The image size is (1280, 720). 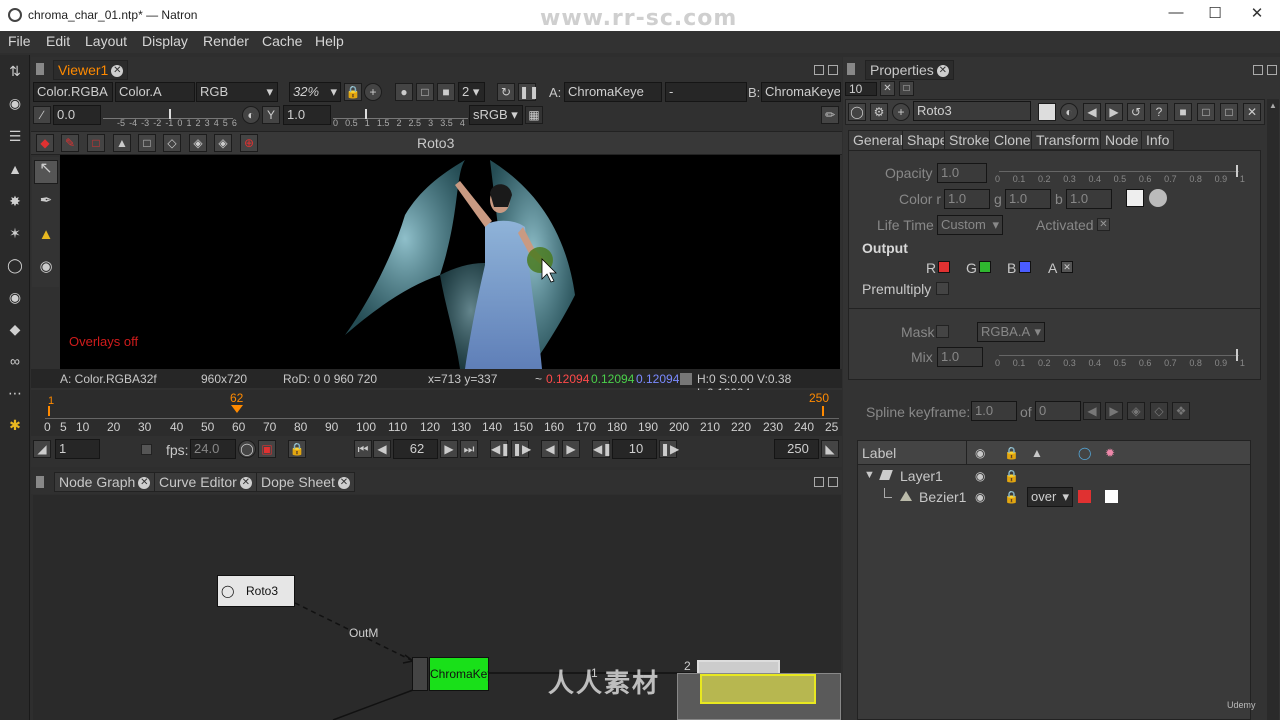 What do you see at coordinates (15, 394) in the screenshot?
I see `other-nodes-icon: ⋯` at bounding box center [15, 394].